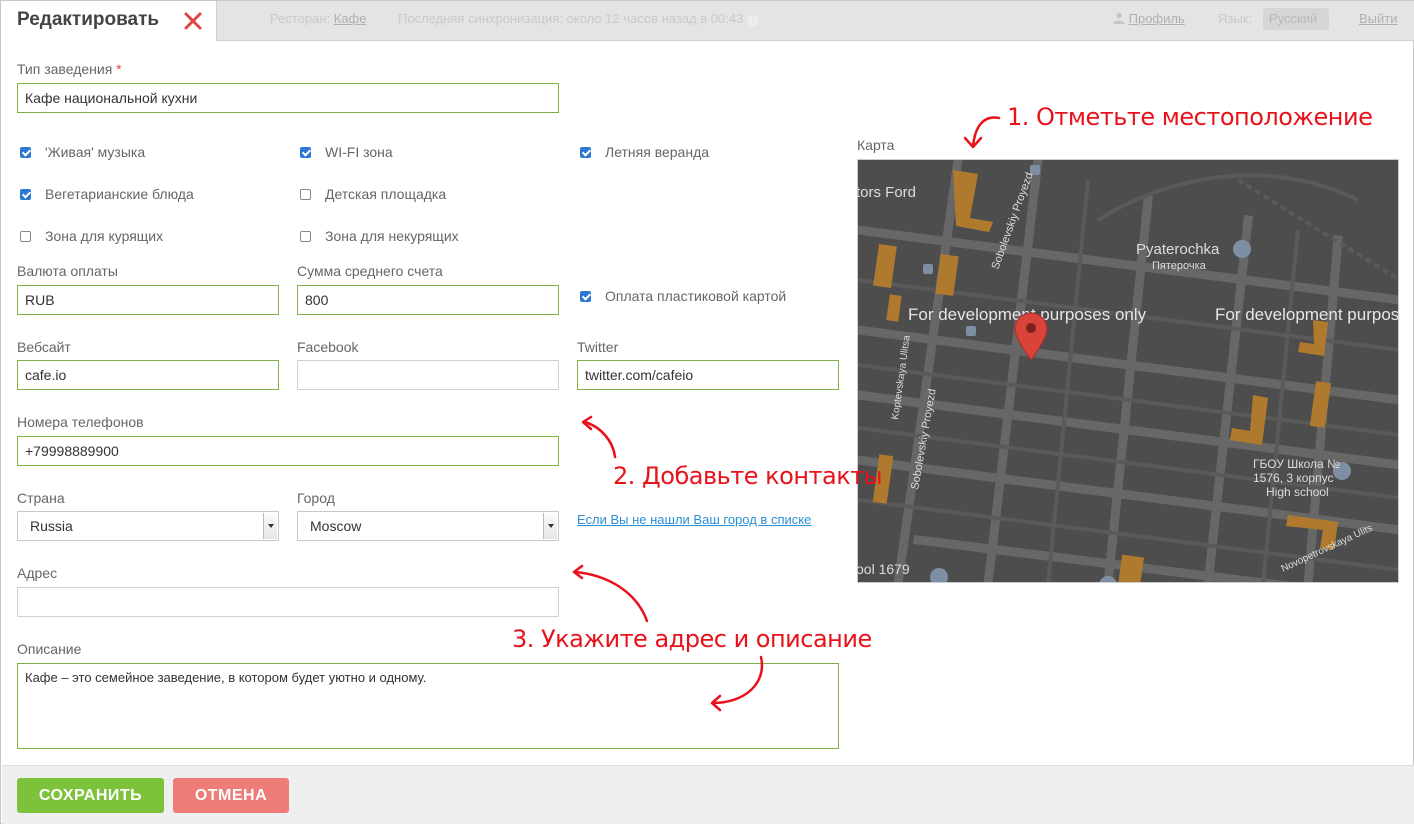  Describe the element at coordinates (336, 526) in the screenshot. I see `city-value: Moscow` at that location.